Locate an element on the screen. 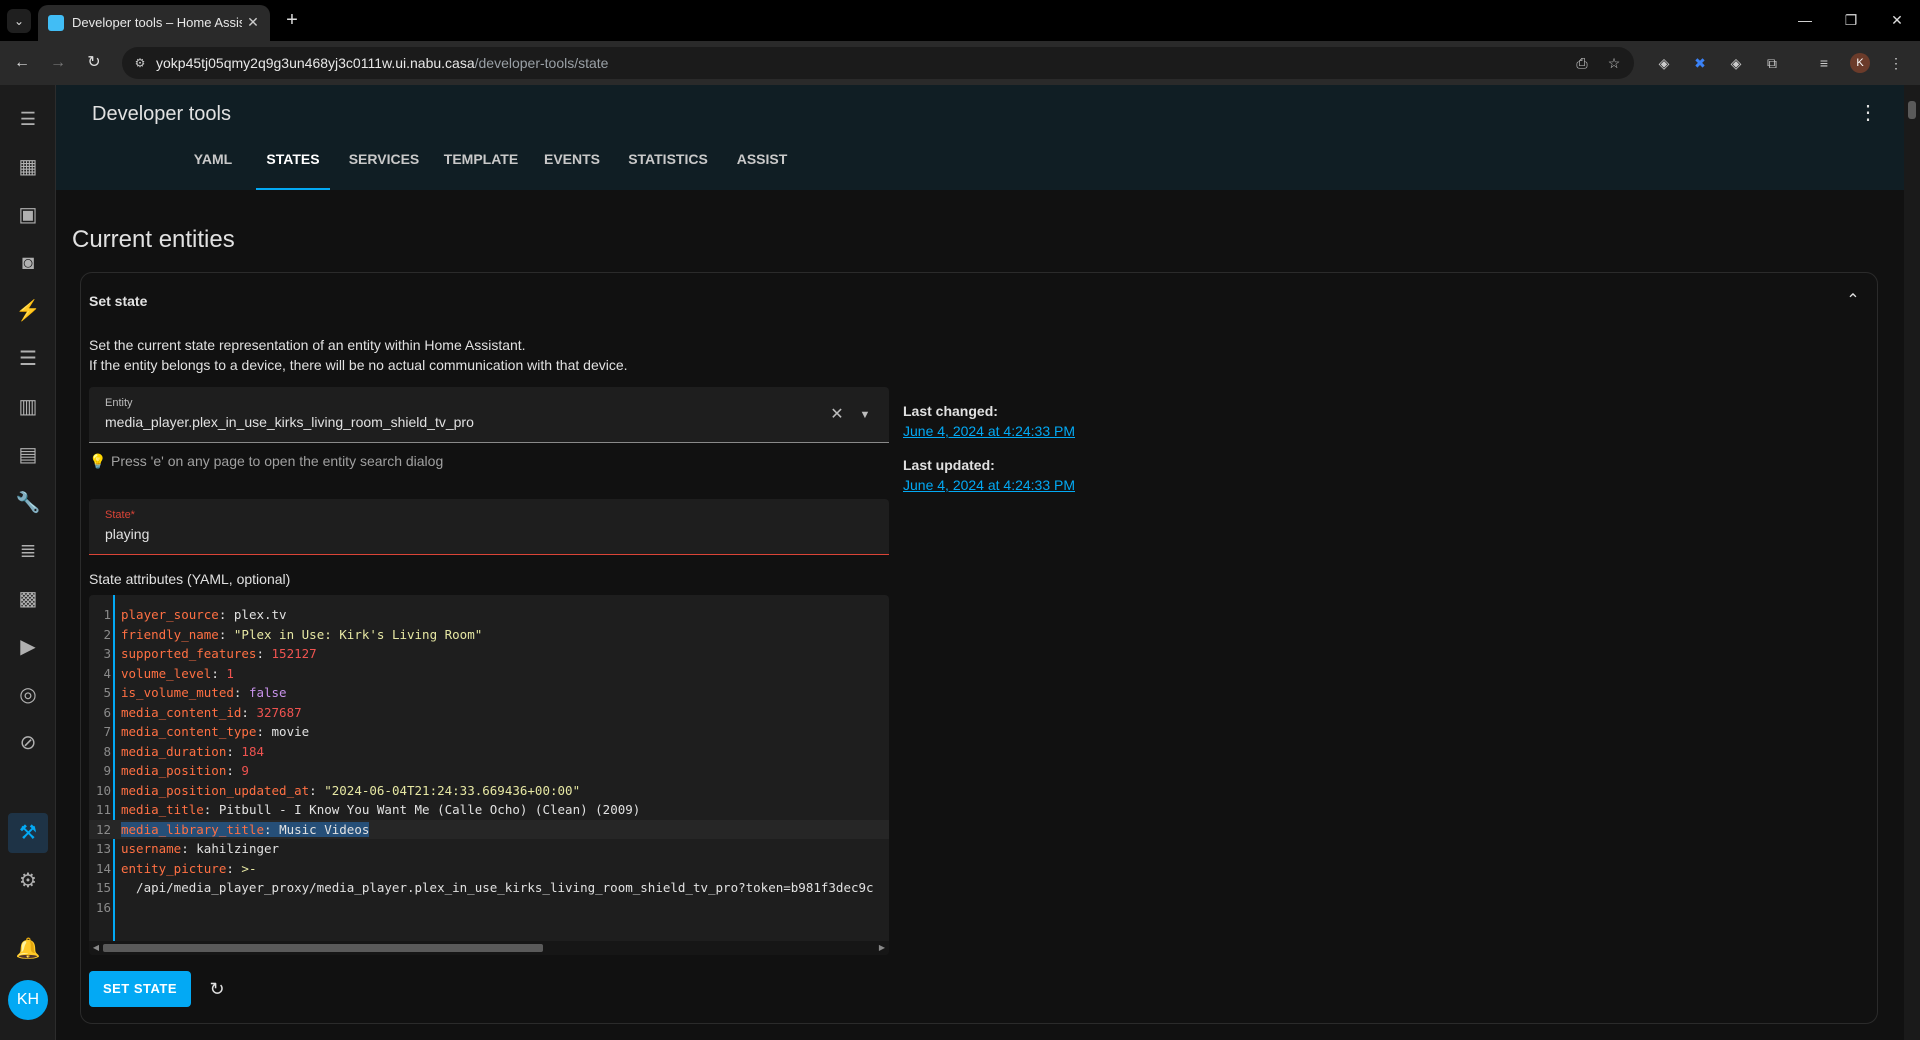 Image resolution: width=1920 pixels, height=1040 pixels. extension-icon: ◈ is located at coordinates (1664, 63).